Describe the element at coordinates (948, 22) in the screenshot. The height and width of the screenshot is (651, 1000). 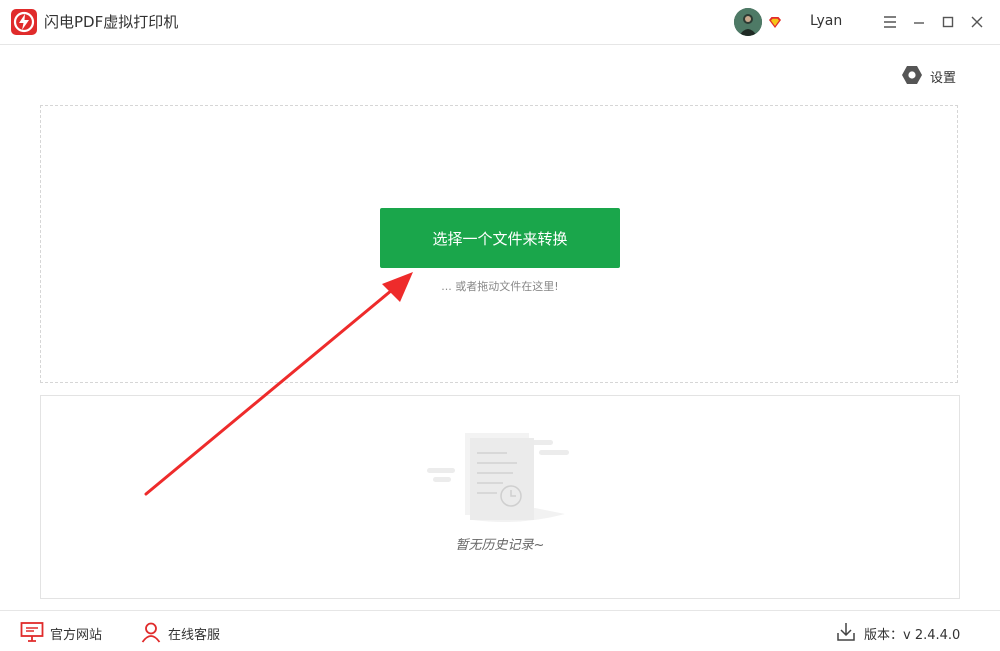
I see `maximize-icon` at that location.